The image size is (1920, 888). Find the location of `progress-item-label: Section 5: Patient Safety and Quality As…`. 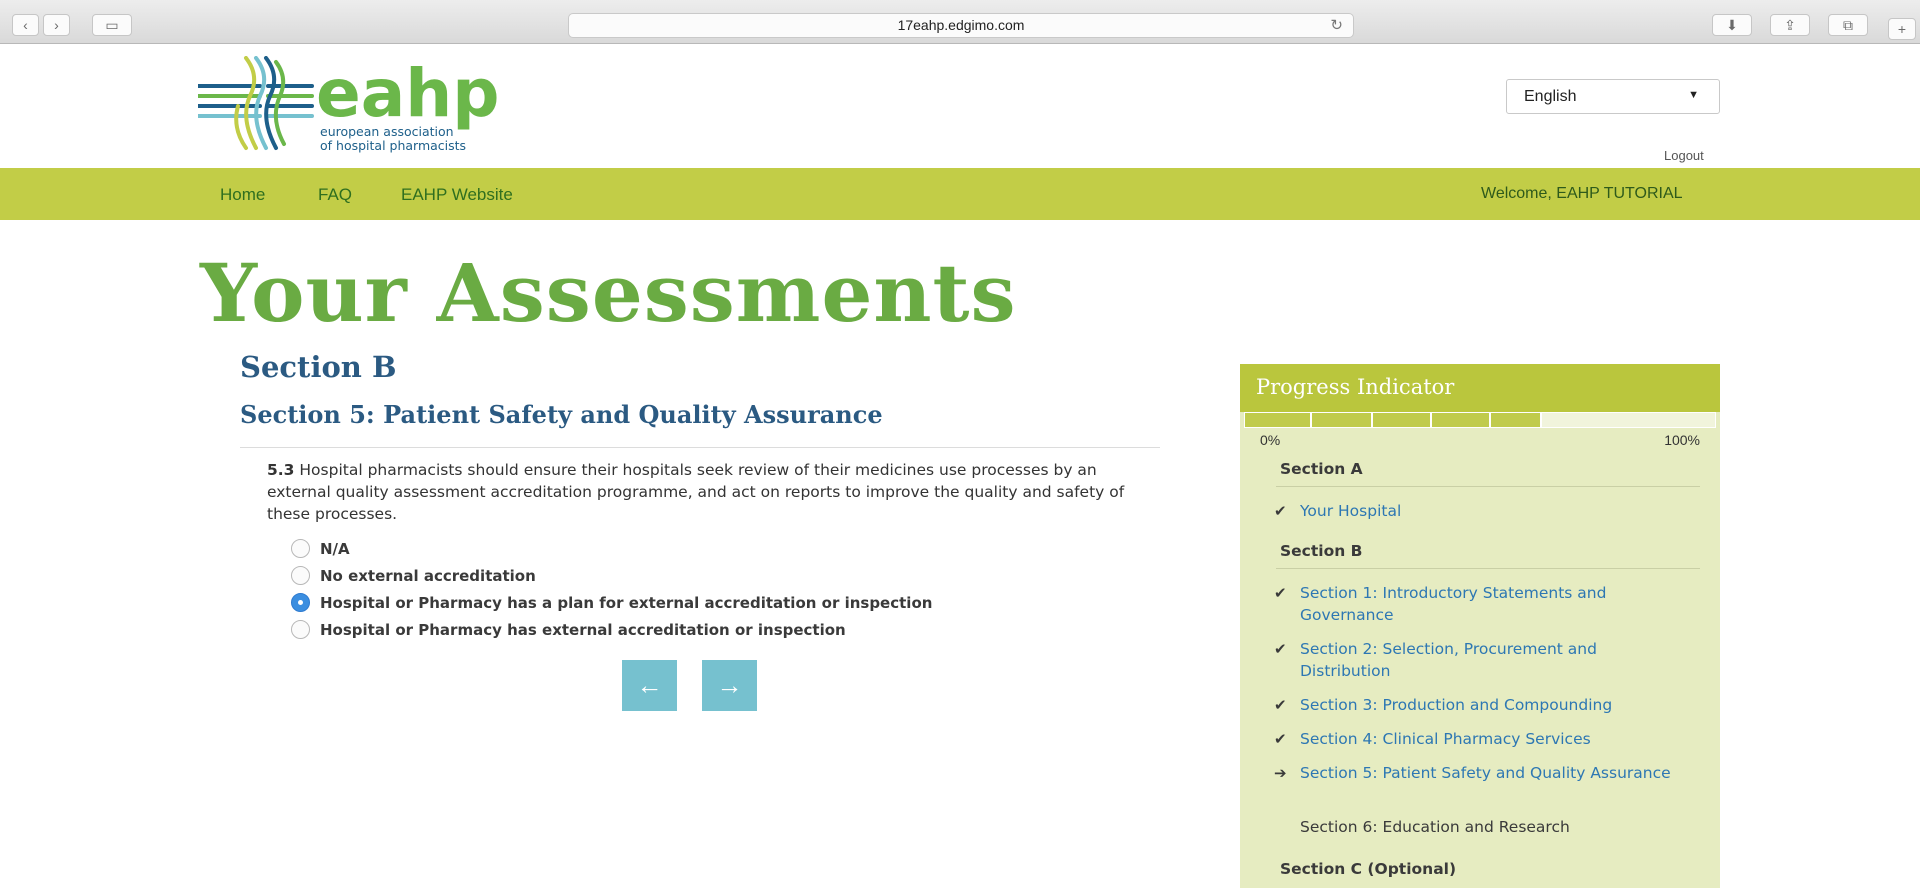

progress-item-label: Section 5: Patient Safety and Quality As… is located at coordinates (1485, 773).